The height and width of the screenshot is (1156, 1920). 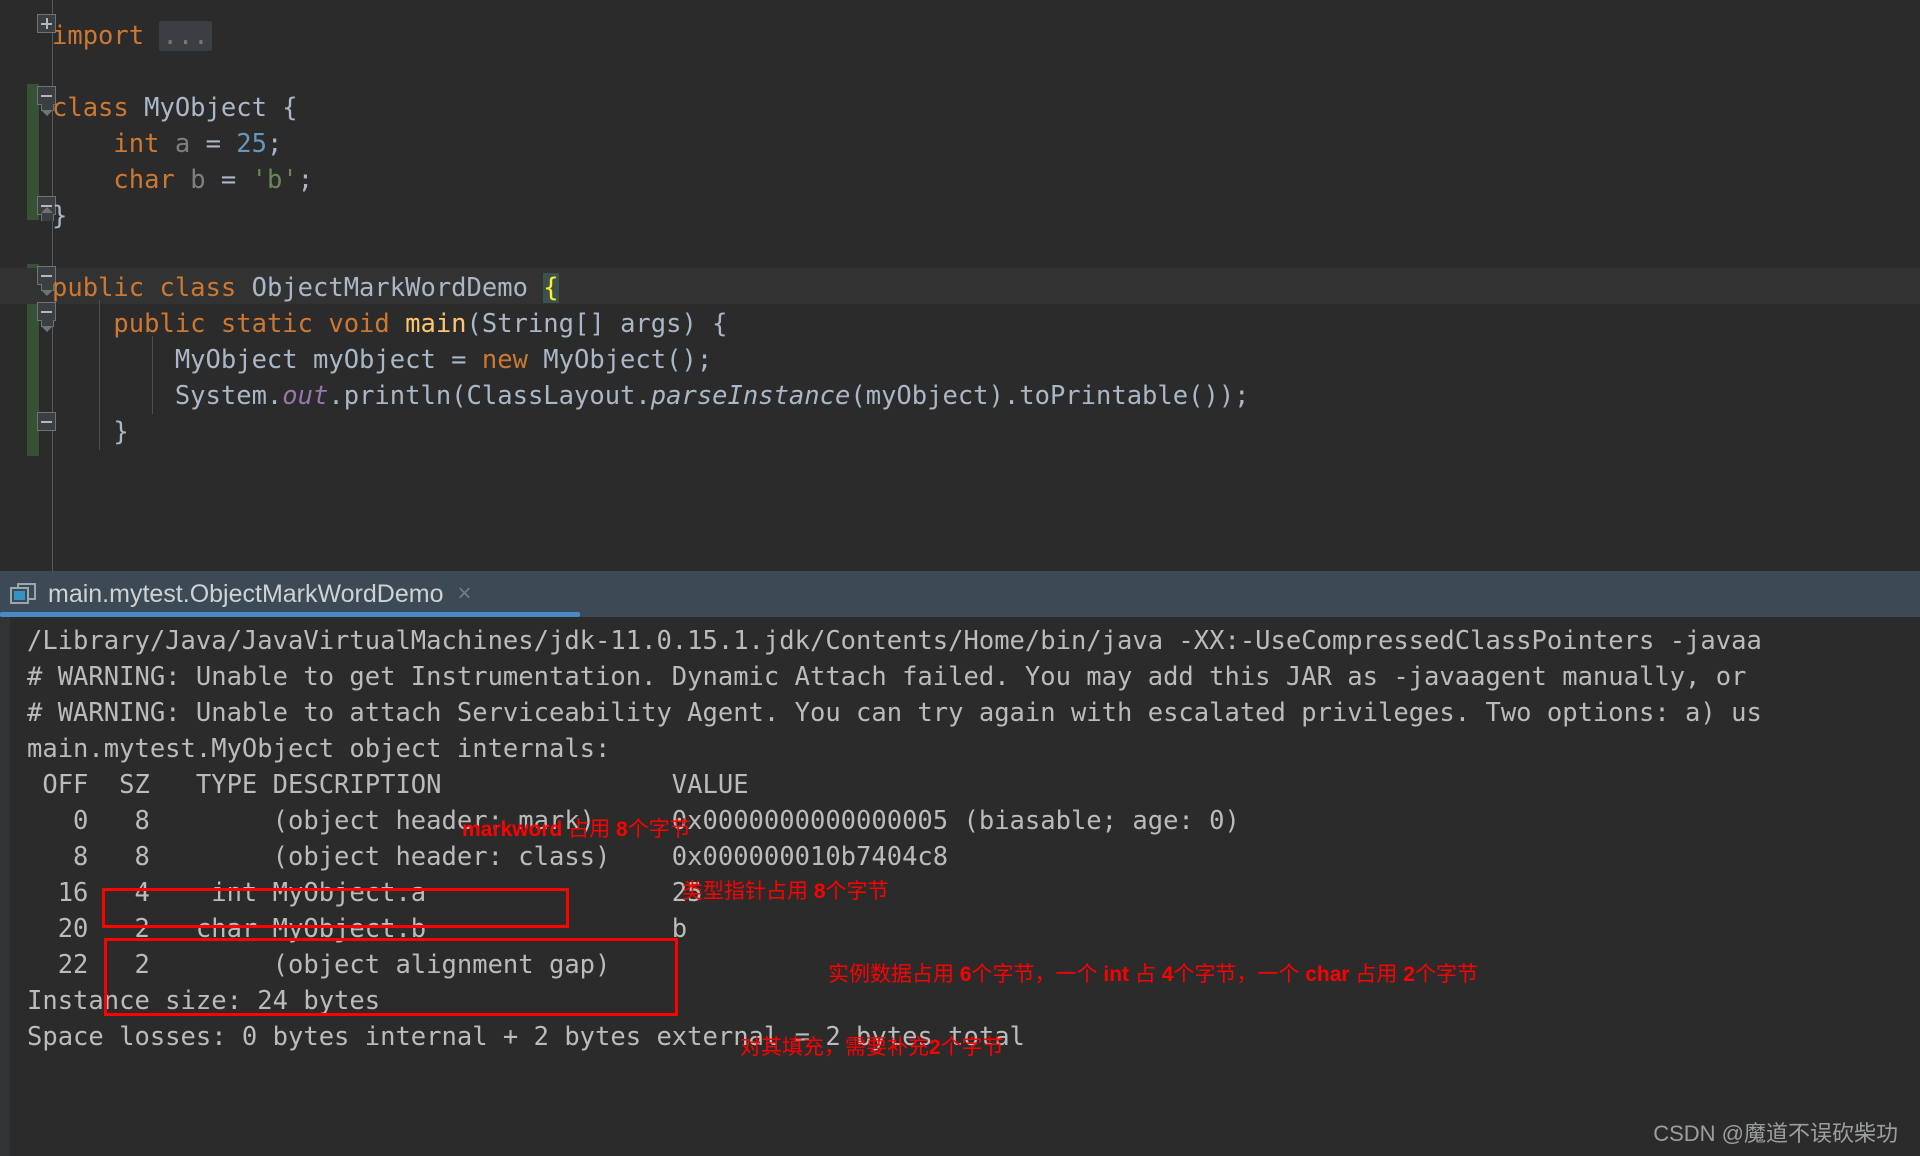 I want to click on red-box-class-header, so click(x=335, y=908).